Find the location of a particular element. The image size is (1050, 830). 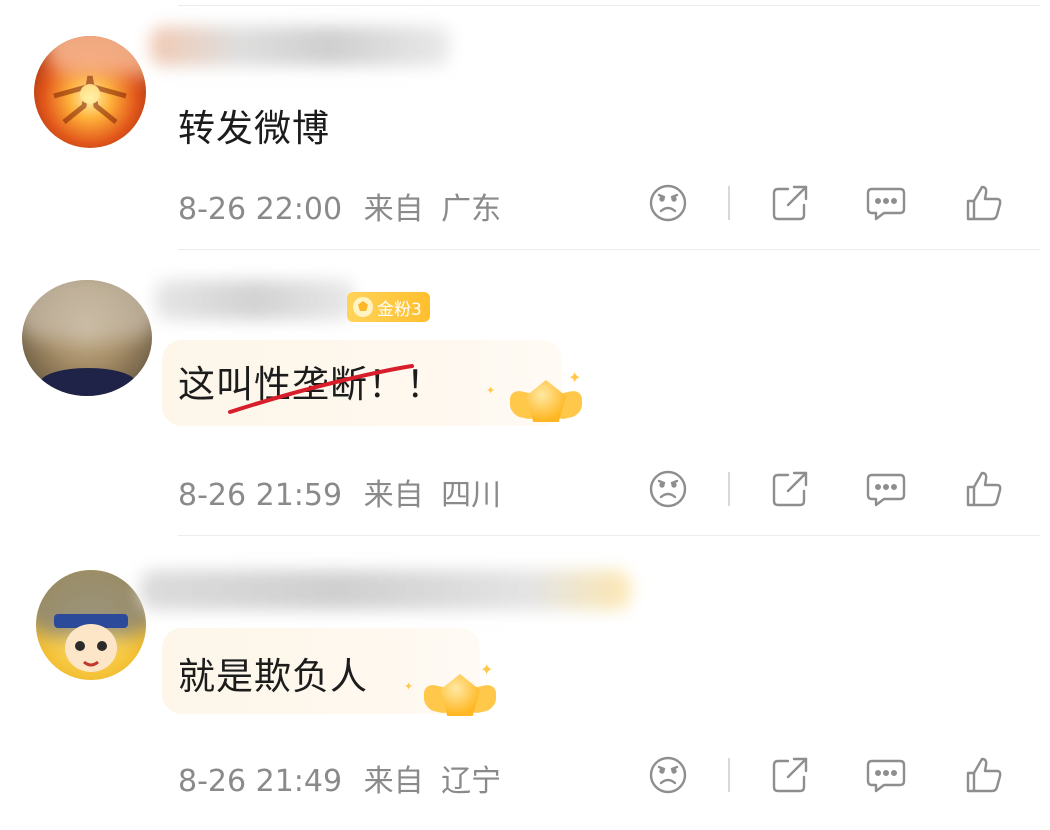

comment-meta: 8-26 21:49 来自 辽宁 is located at coordinates (339, 778).